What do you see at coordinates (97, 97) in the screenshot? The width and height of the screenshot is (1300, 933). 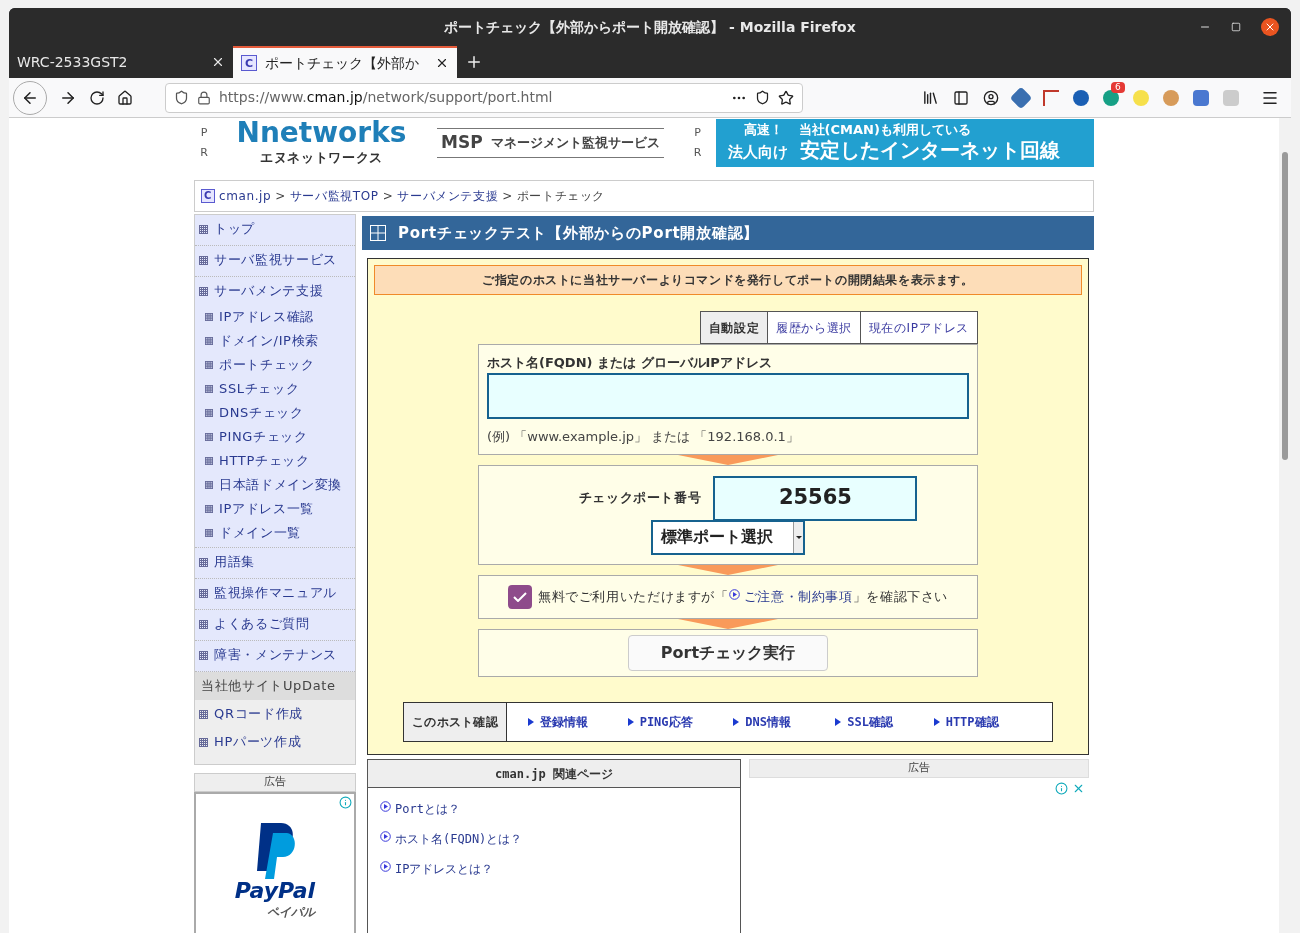 I see `reload-icon` at bounding box center [97, 97].